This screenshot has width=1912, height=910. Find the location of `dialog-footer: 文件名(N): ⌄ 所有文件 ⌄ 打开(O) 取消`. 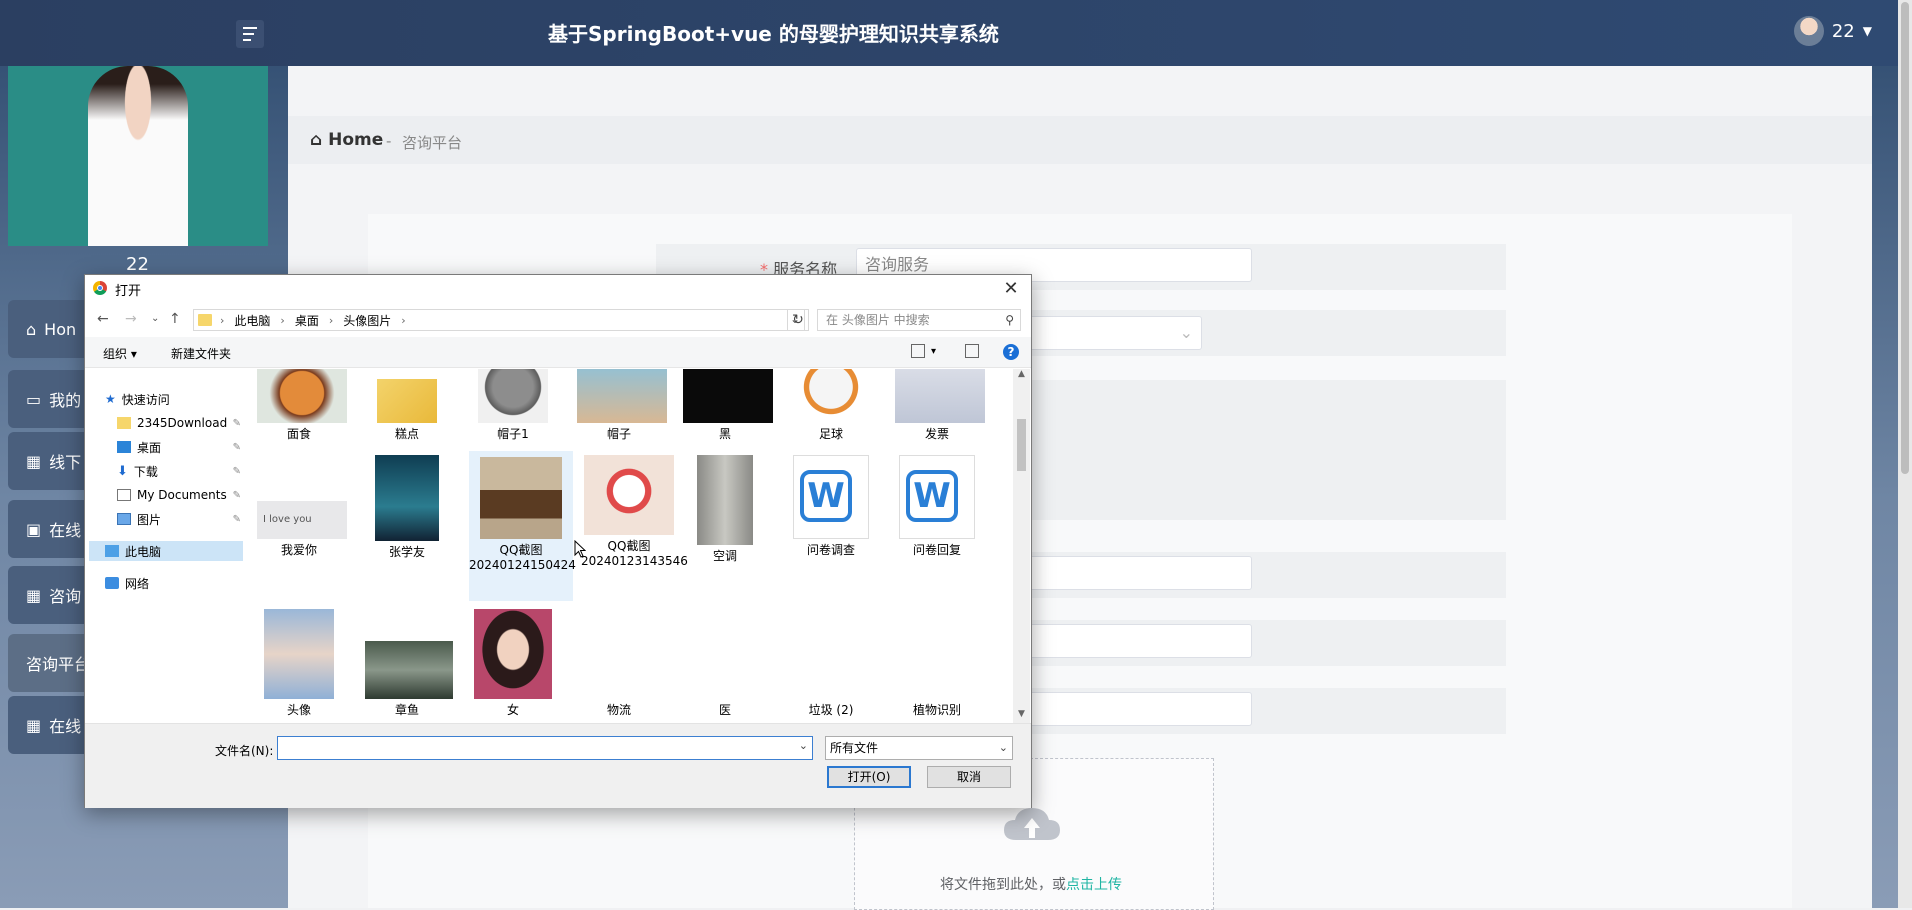

dialog-footer: 文件名(N): ⌄ 所有文件 ⌄ 打开(O) 取消 is located at coordinates (558, 765).